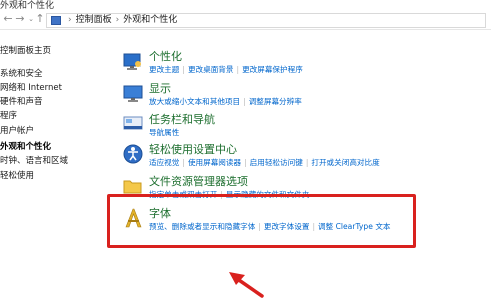  What do you see at coordinates (25, 51) in the screenshot?
I see `sidebar-item-home: 控制面板主页` at bounding box center [25, 51].